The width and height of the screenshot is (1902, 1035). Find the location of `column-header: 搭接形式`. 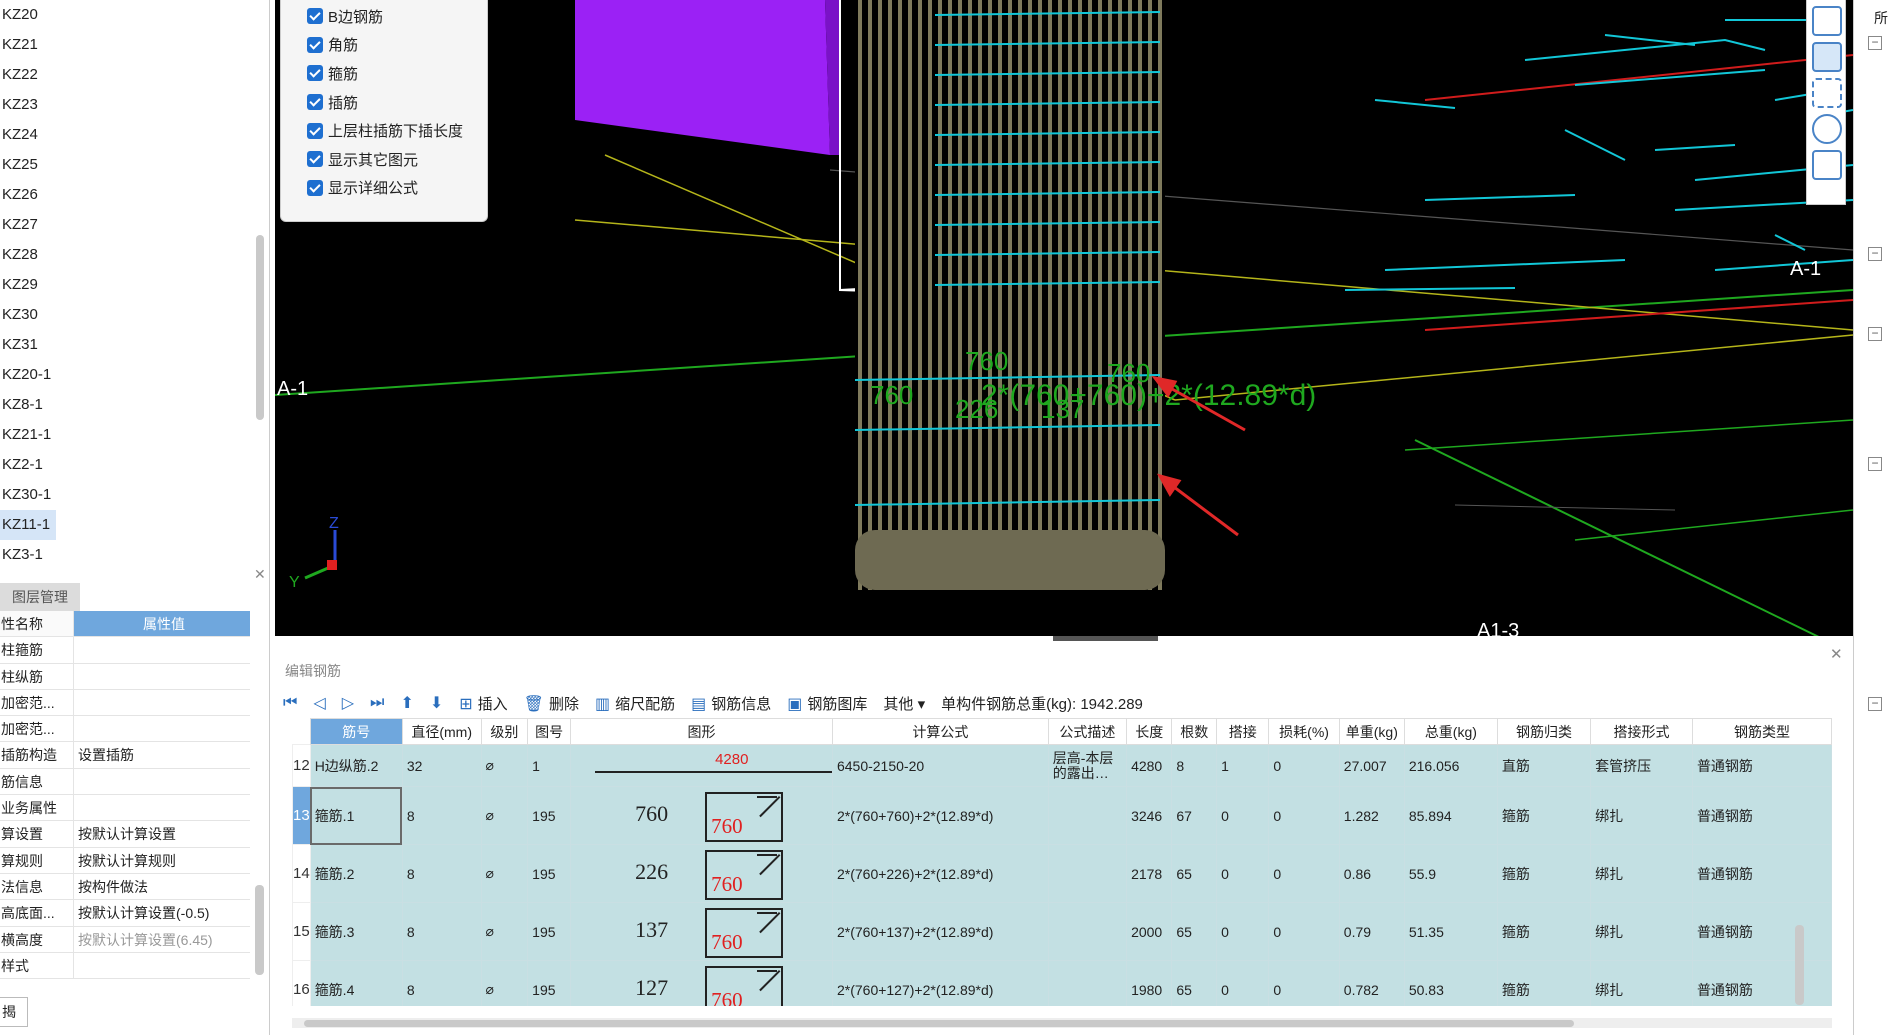

column-header: 搭接形式 is located at coordinates (1641, 731).